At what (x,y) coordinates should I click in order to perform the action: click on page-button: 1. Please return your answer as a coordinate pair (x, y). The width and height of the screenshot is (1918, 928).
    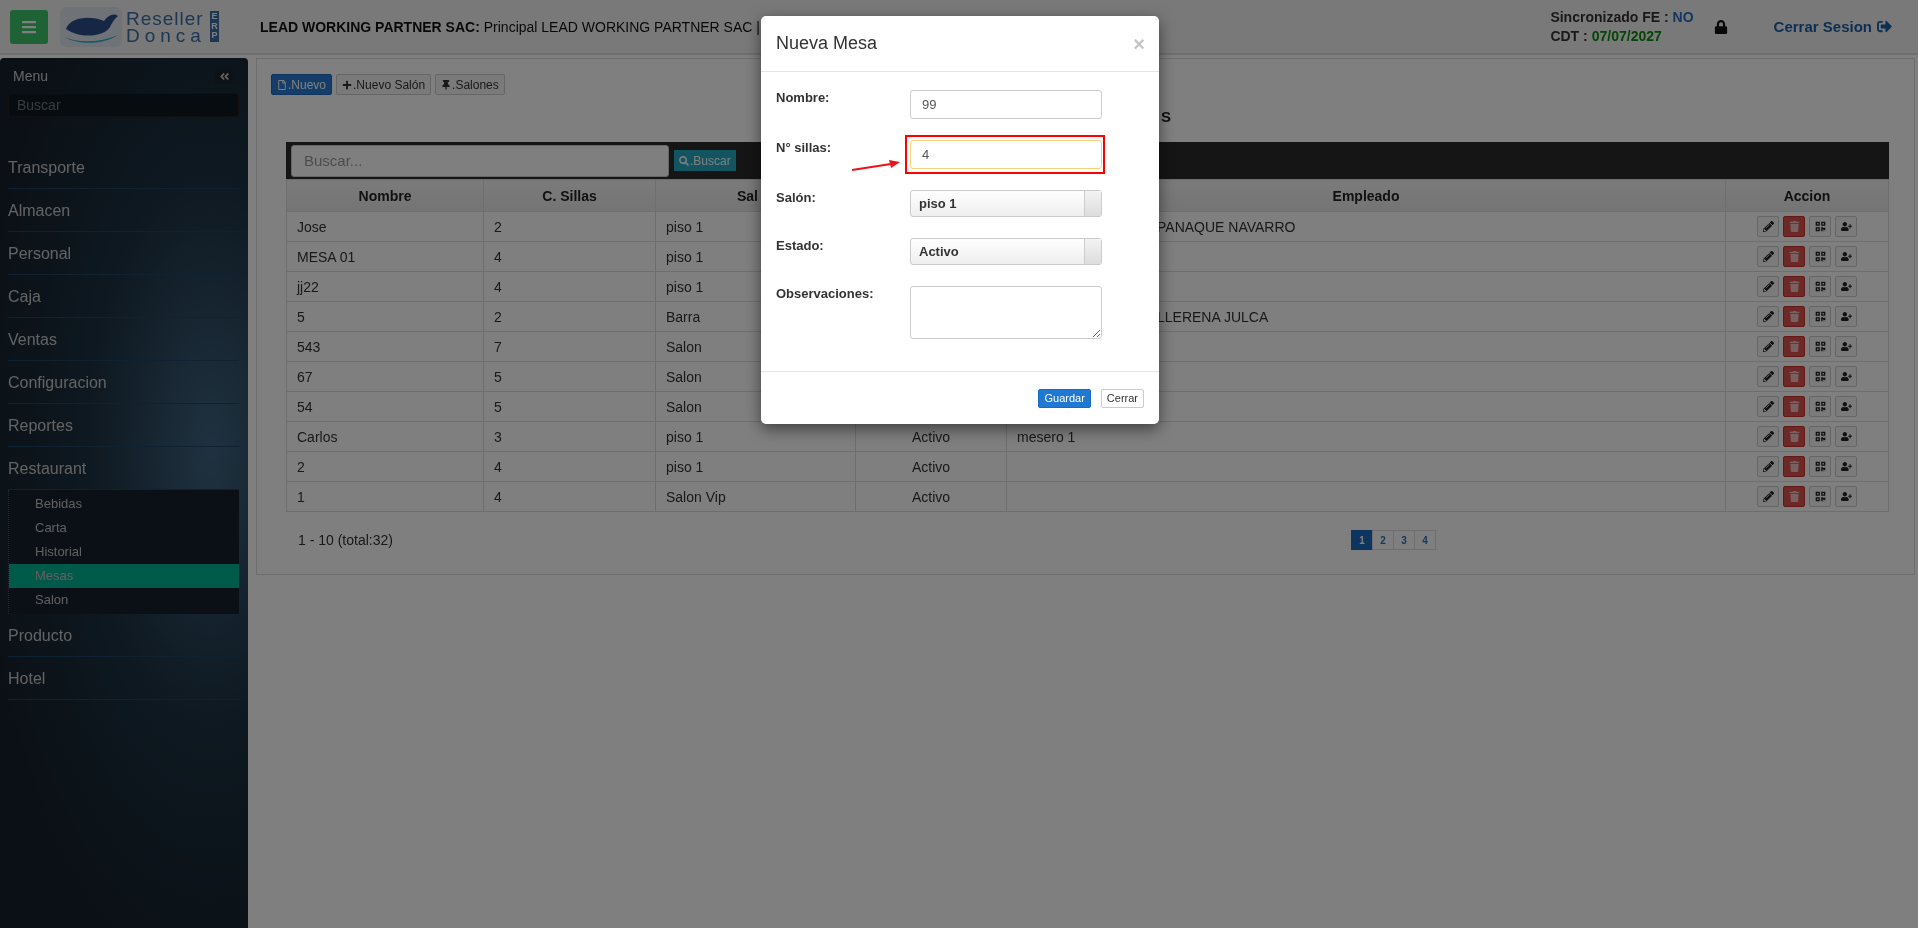
    Looking at the image, I should click on (1362, 540).